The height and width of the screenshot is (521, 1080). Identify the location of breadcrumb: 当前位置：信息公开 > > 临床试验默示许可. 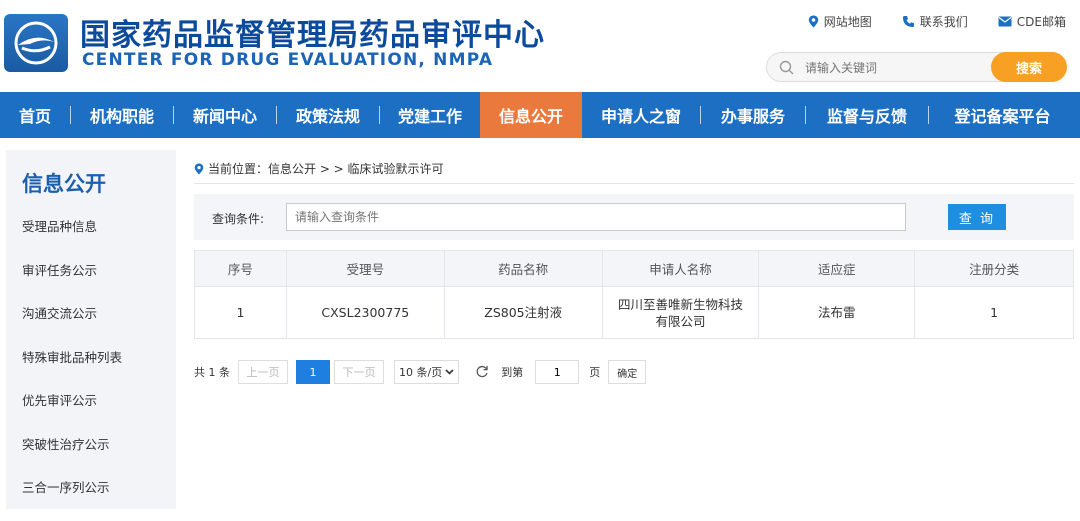
(319, 168).